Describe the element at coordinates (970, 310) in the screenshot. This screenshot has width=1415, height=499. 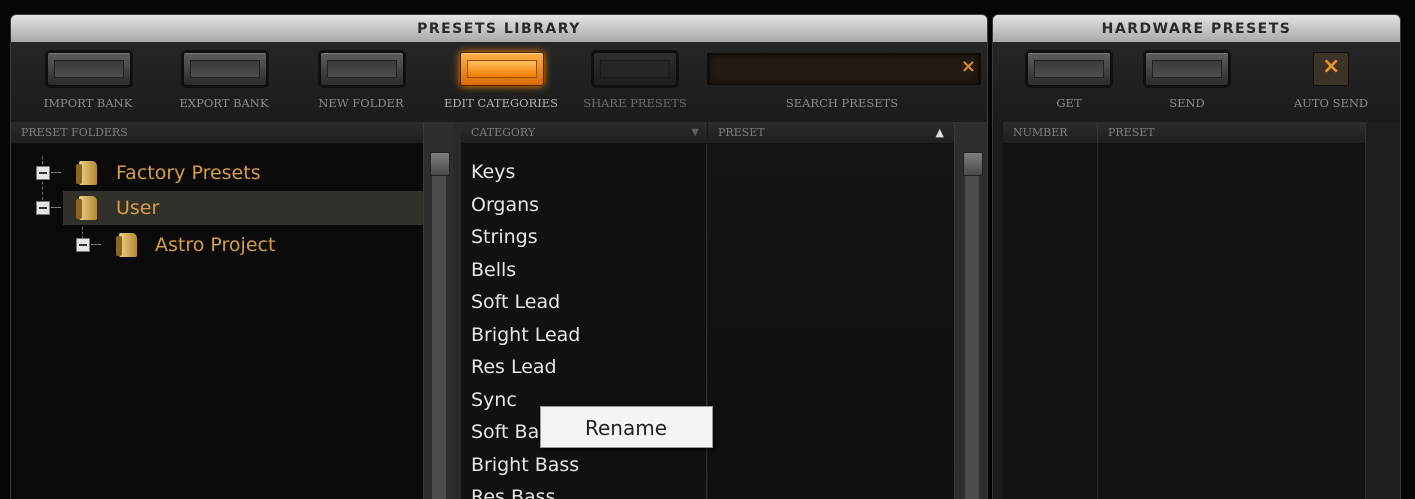
I see `preset-scrollbar` at that location.